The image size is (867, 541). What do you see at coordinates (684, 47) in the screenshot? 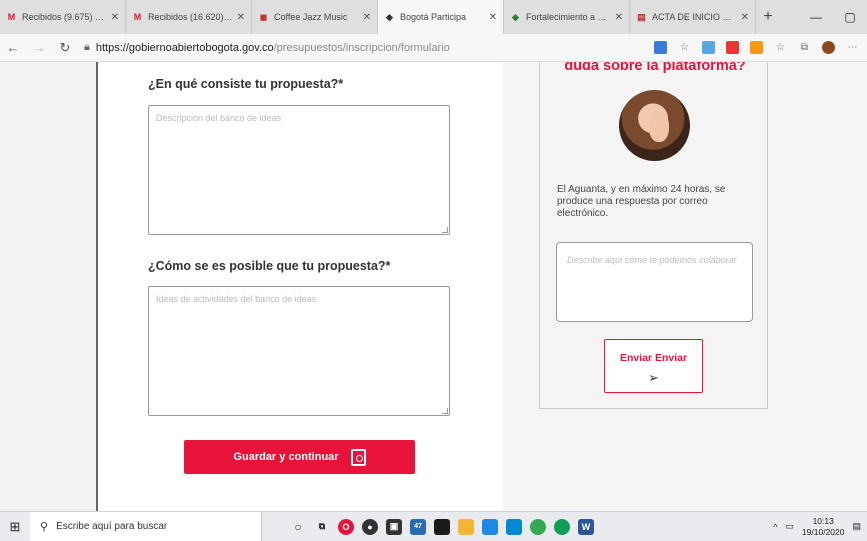
I see `star-icon: ☆` at bounding box center [684, 47].